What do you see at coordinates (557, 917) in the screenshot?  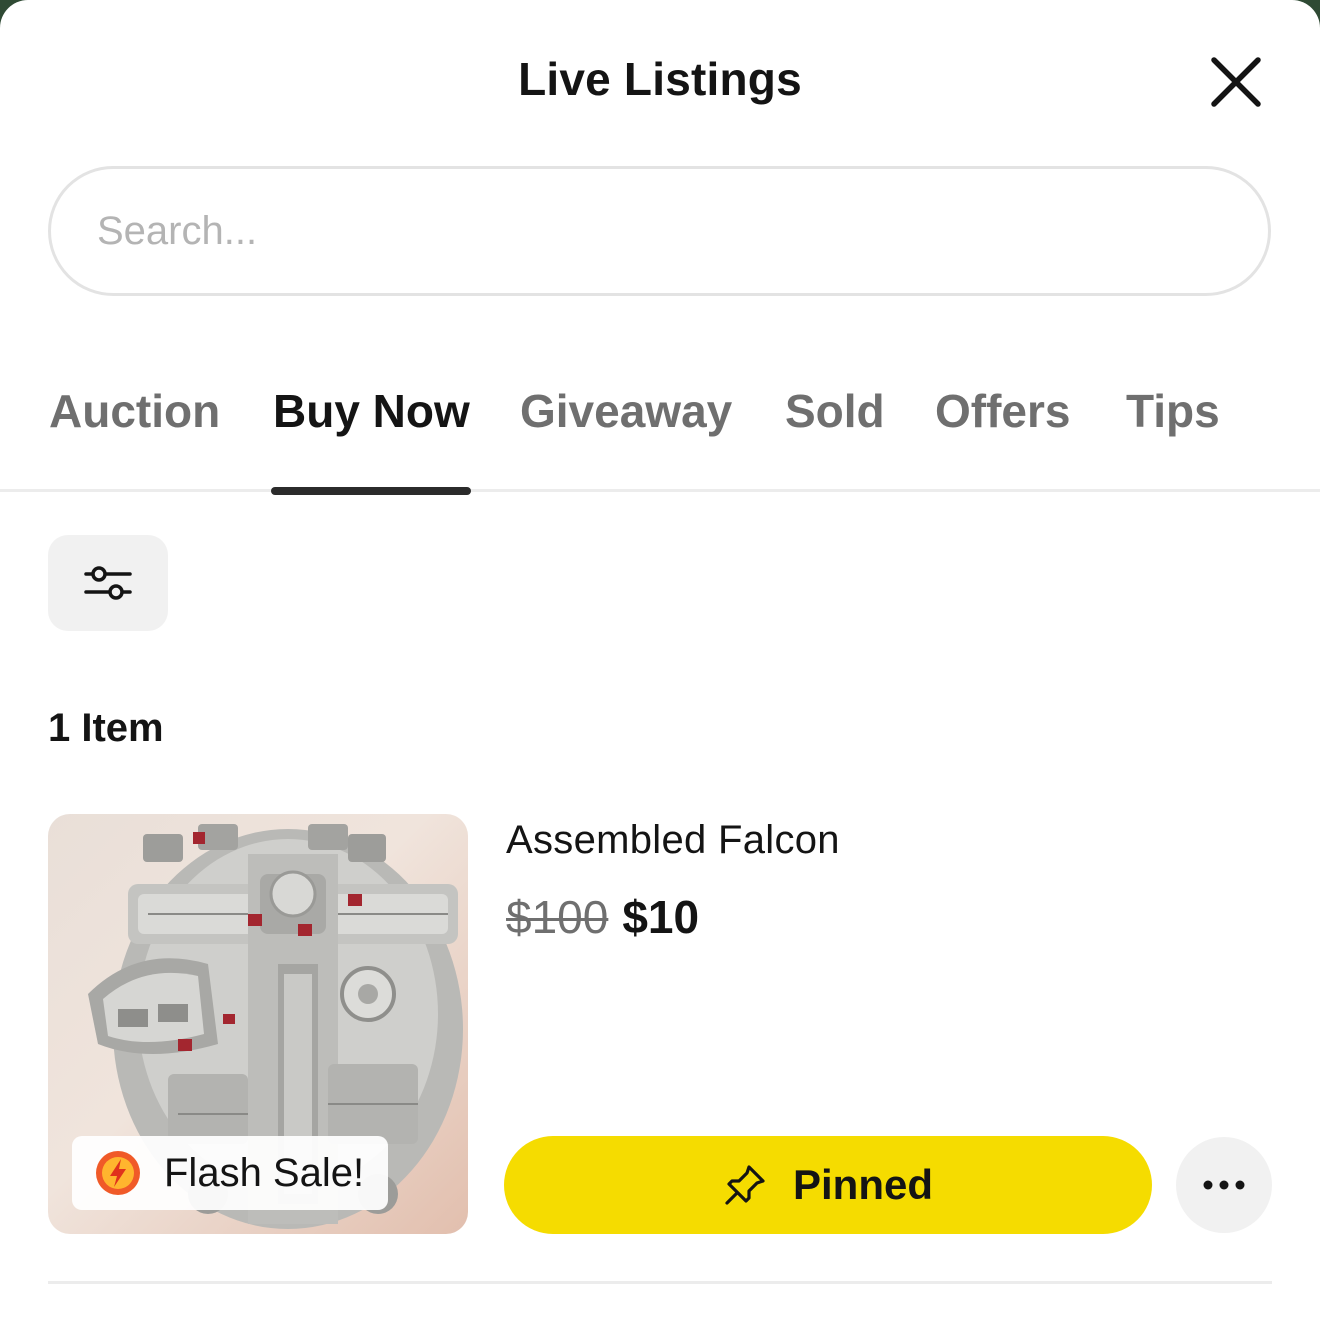 I see `original-price: $100` at bounding box center [557, 917].